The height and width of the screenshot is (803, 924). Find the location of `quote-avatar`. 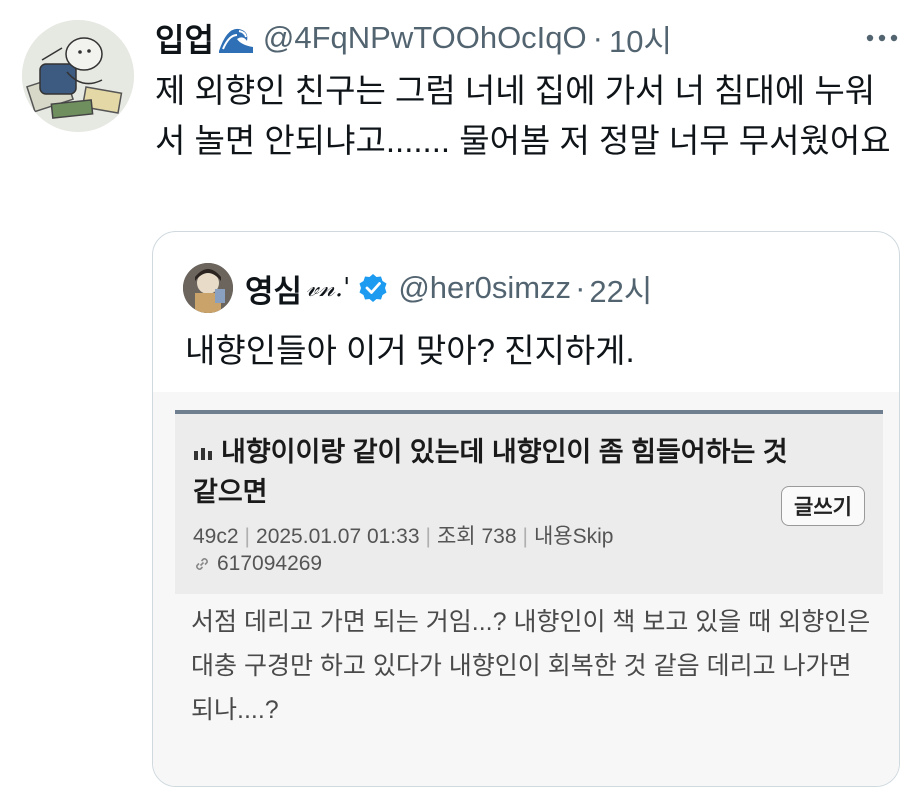

quote-avatar is located at coordinates (208, 288).